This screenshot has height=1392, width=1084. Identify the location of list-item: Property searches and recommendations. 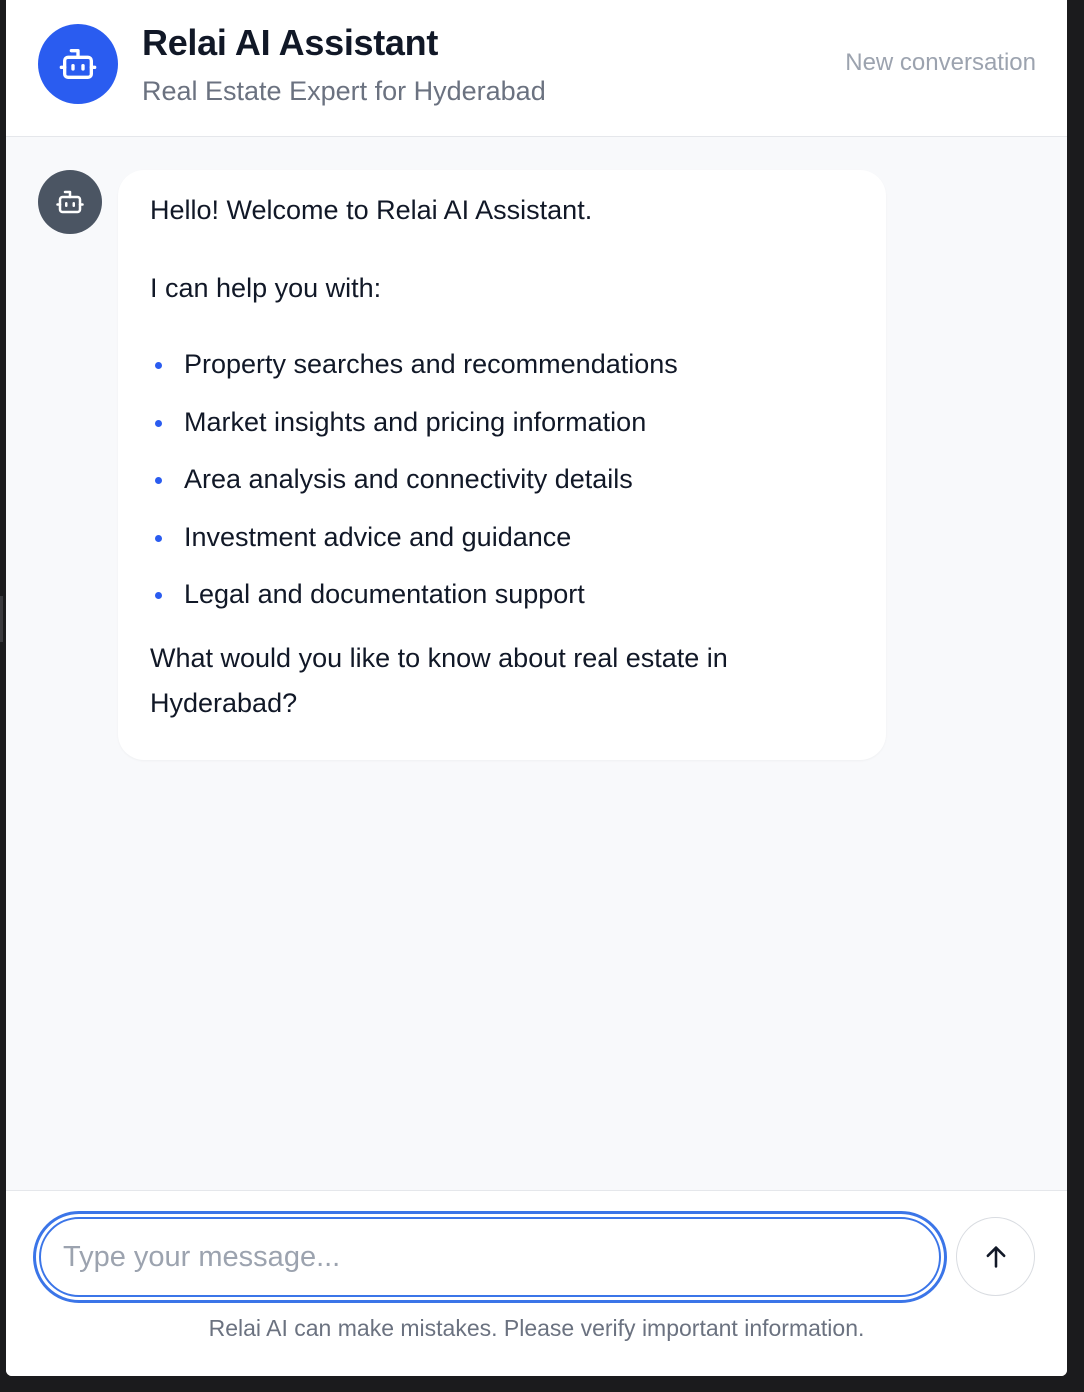
(502, 364).